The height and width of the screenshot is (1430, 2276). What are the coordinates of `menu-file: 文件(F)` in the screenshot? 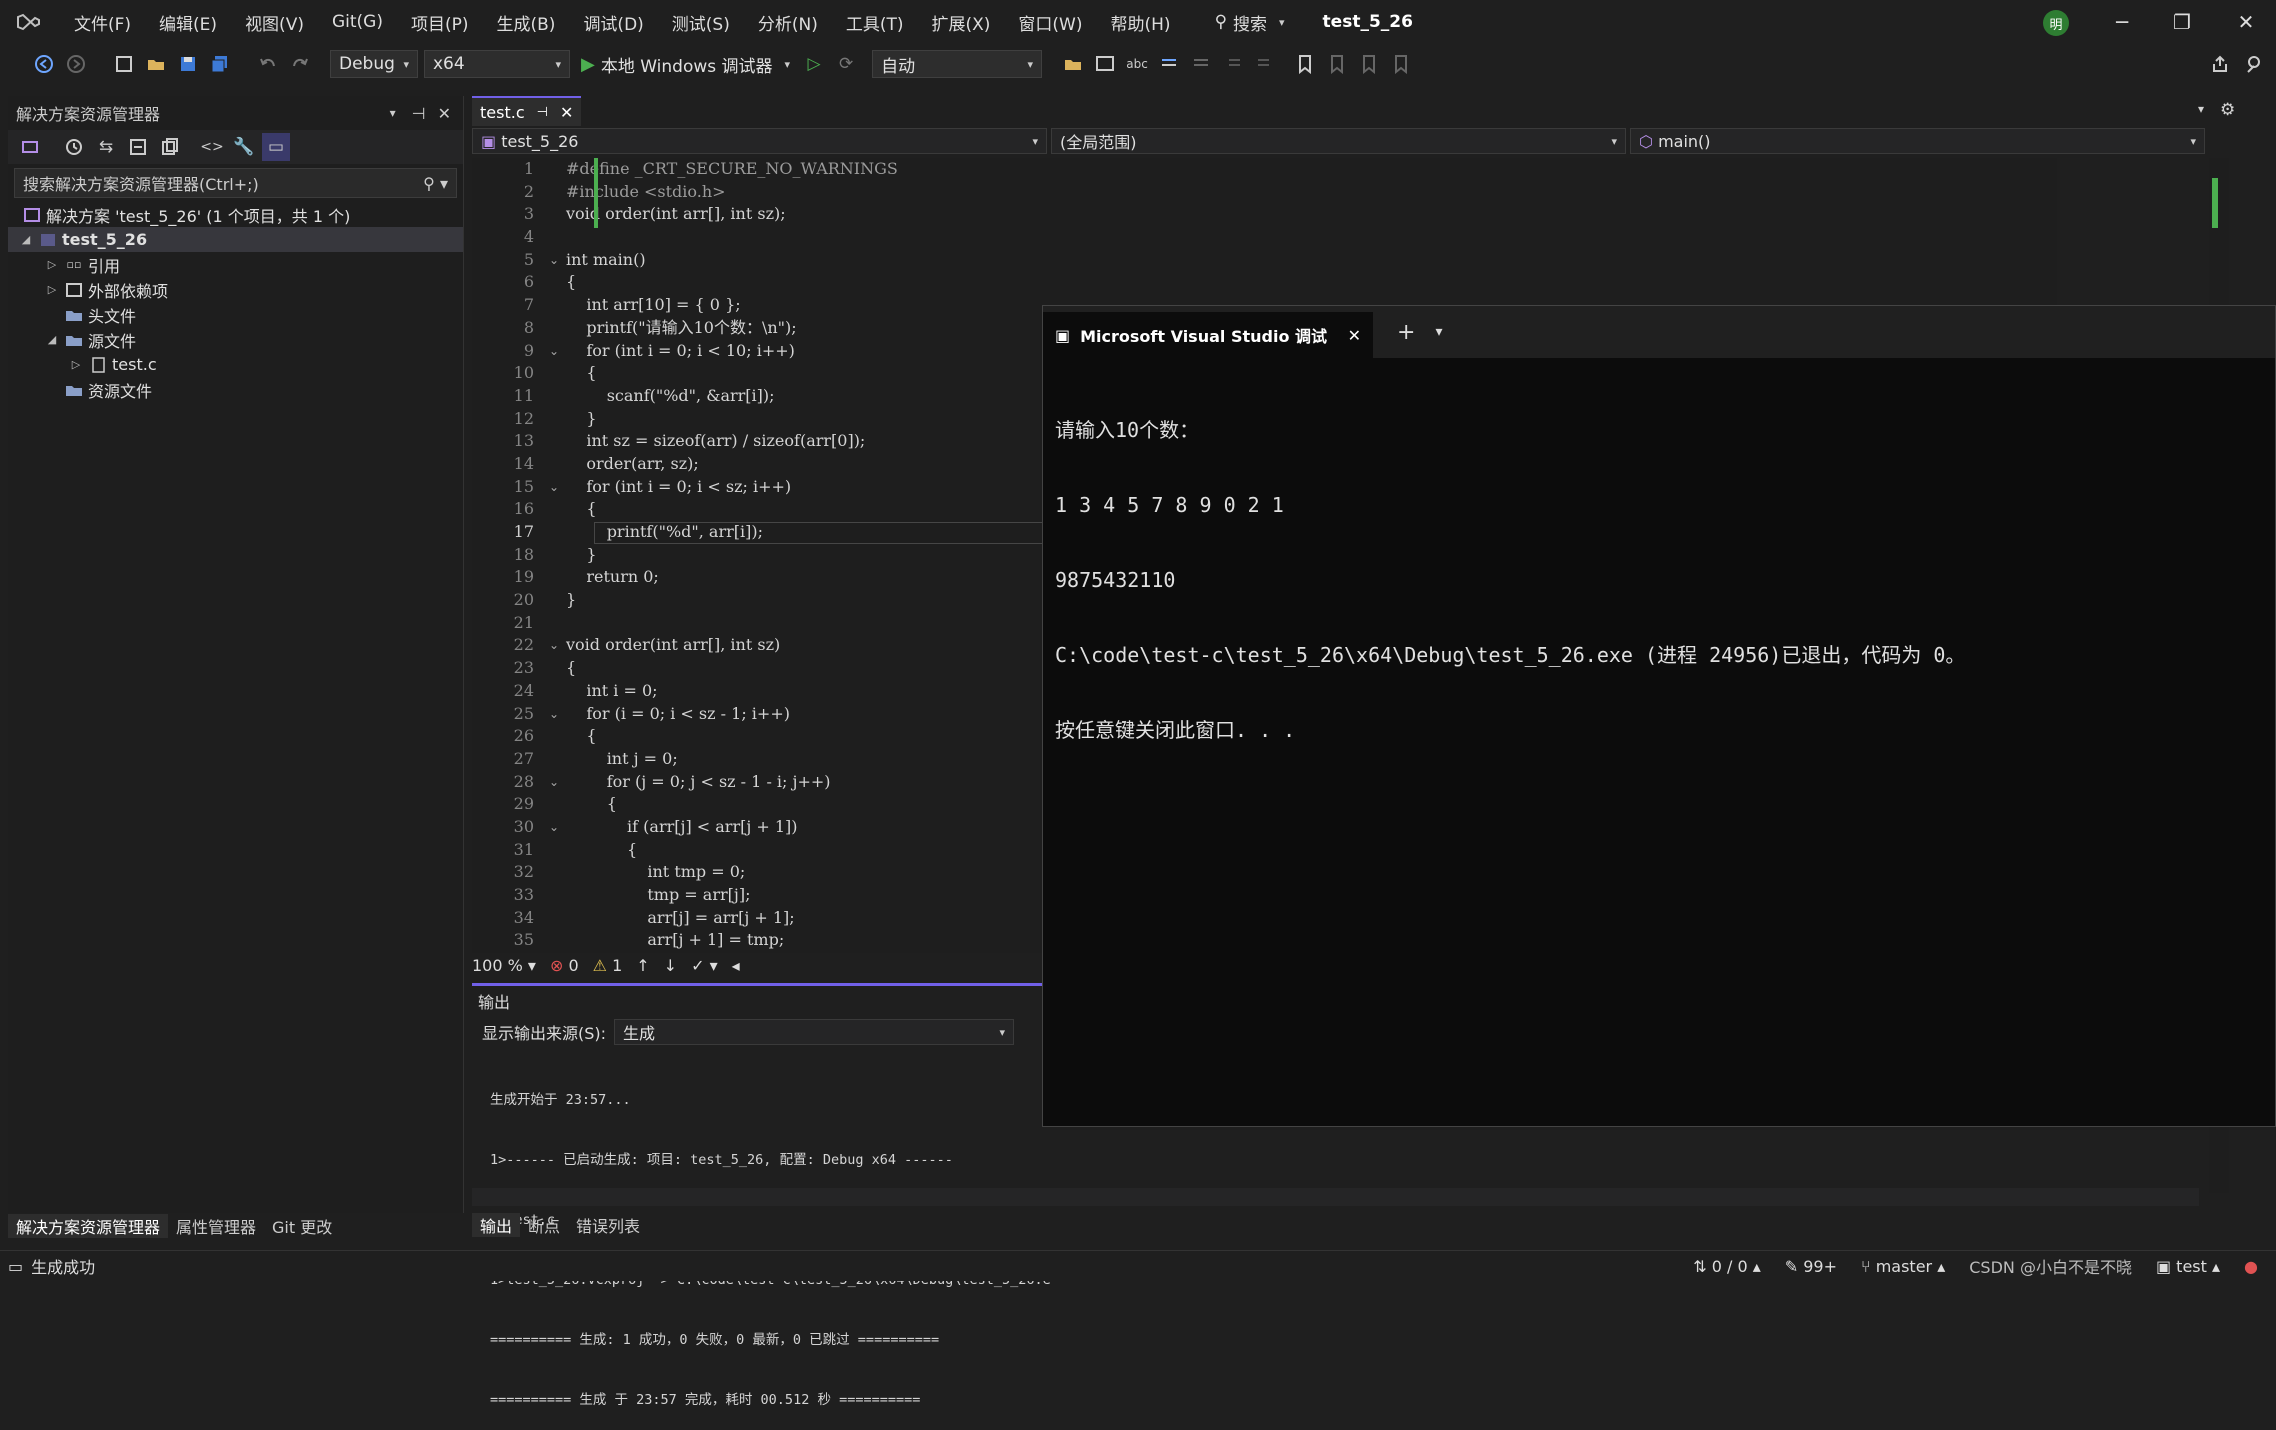 It's located at (102, 22).